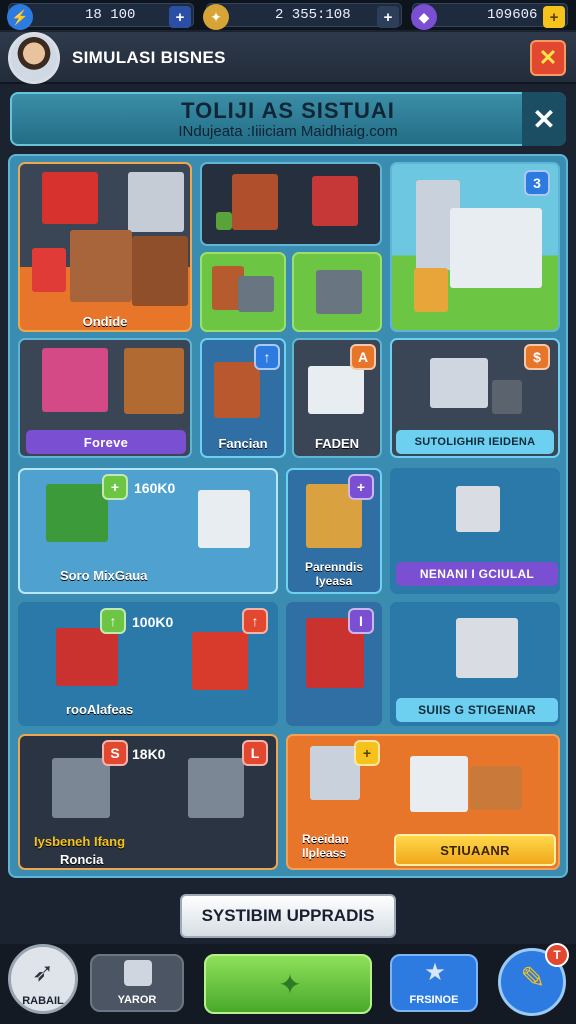  Describe the element at coordinates (337, 443) in the screenshot. I see `tile-label: FADEN` at that location.